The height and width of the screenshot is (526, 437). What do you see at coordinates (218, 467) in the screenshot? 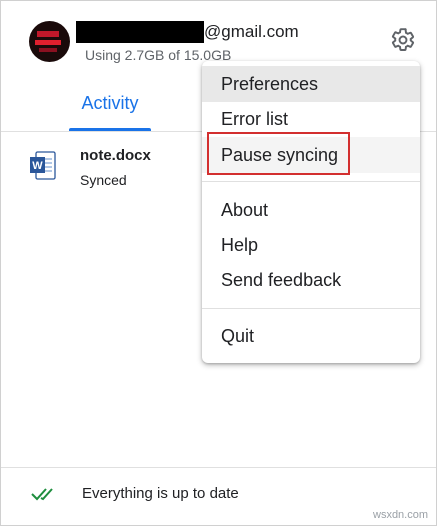
I see `footer-divider` at bounding box center [218, 467].